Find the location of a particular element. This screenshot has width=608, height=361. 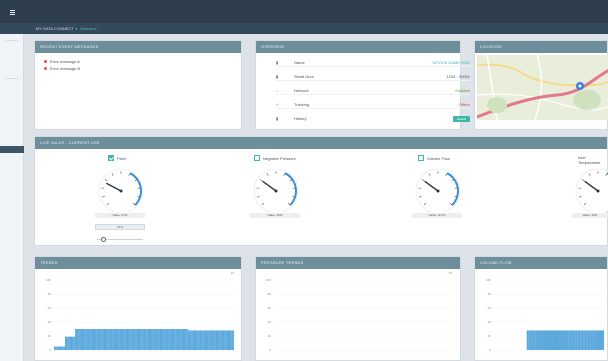

y-tick-label: 60 is located at coordinates (50, 308).